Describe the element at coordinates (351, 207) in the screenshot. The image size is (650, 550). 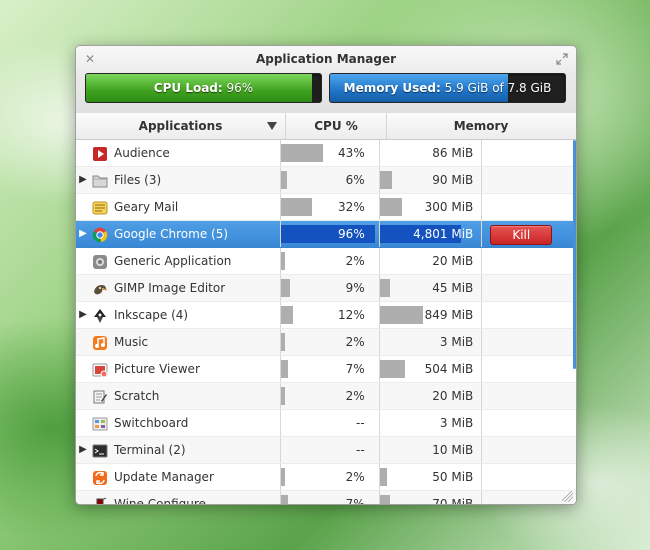
I see `cpu-value: 32%` at that location.